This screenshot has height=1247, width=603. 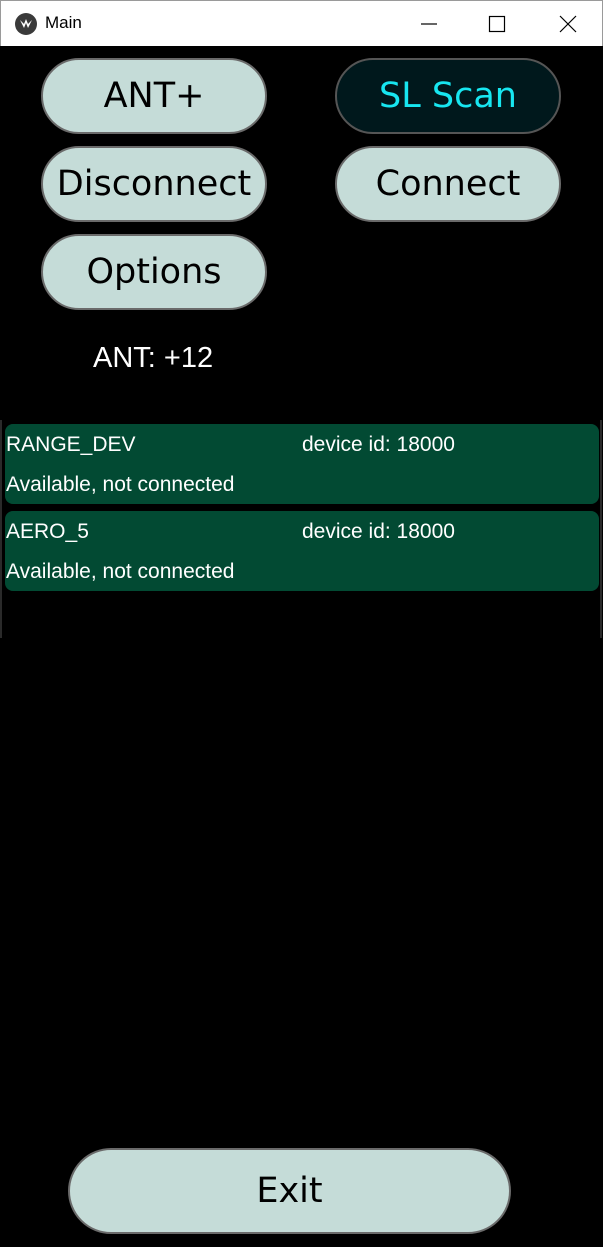 What do you see at coordinates (154, 272) in the screenshot?
I see `options-button: Options` at bounding box center [154, 272].